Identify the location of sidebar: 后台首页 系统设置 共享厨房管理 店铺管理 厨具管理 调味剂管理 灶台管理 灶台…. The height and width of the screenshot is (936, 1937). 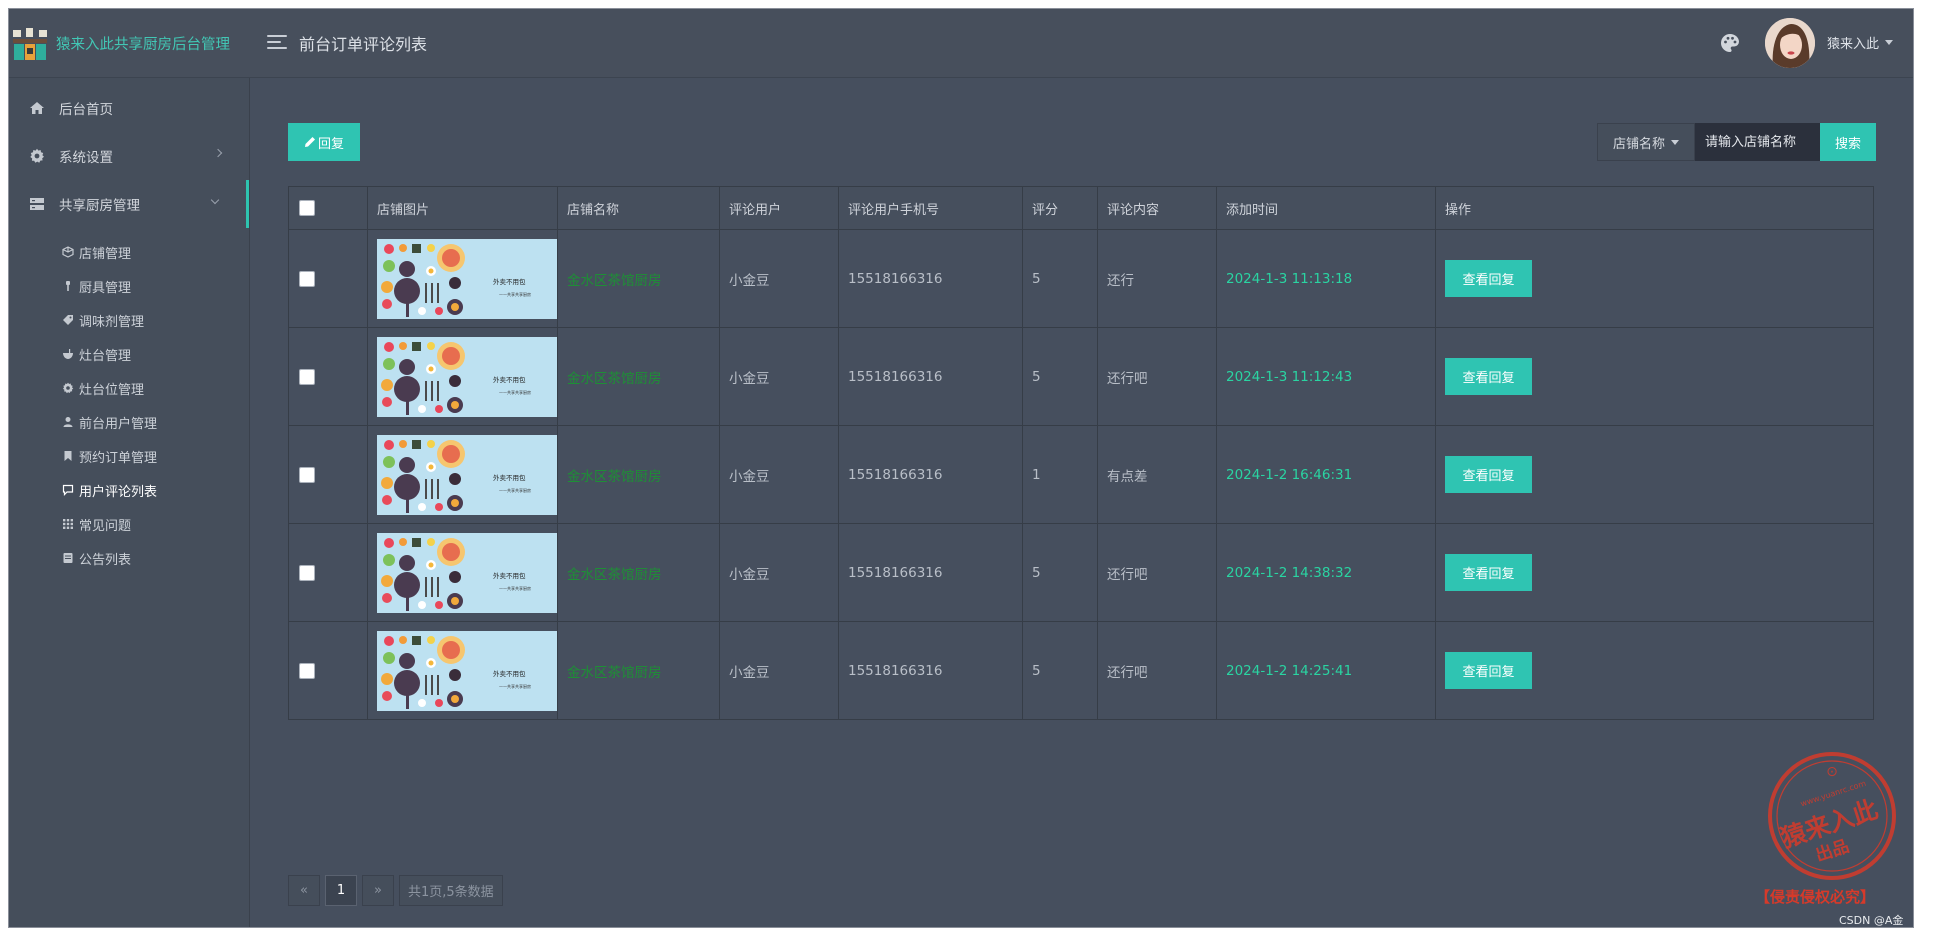
(129, 502).